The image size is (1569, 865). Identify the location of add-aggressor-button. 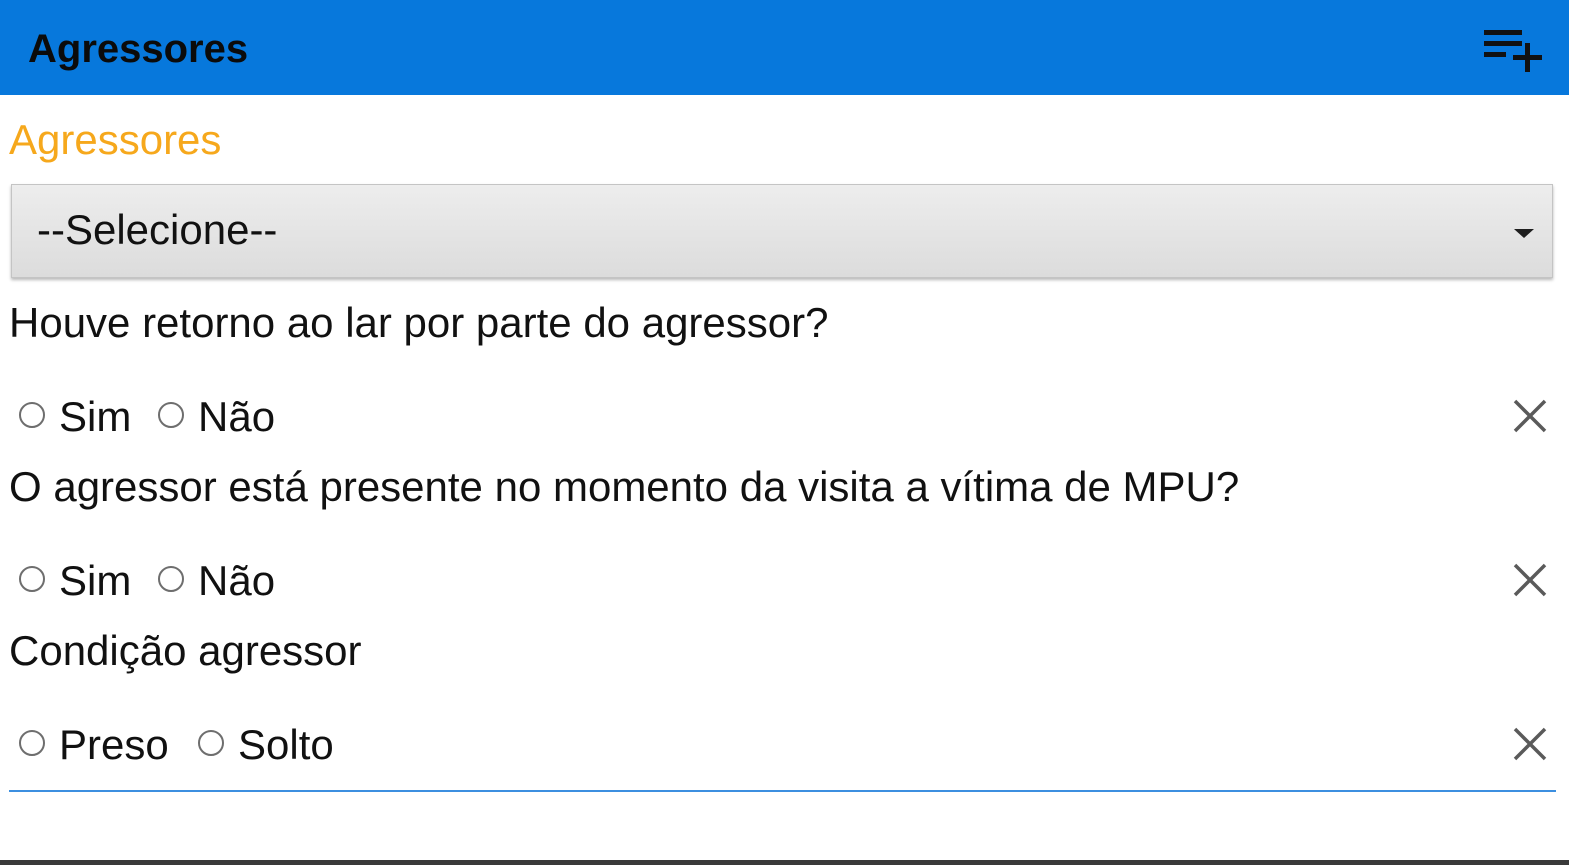
(1513, 48).